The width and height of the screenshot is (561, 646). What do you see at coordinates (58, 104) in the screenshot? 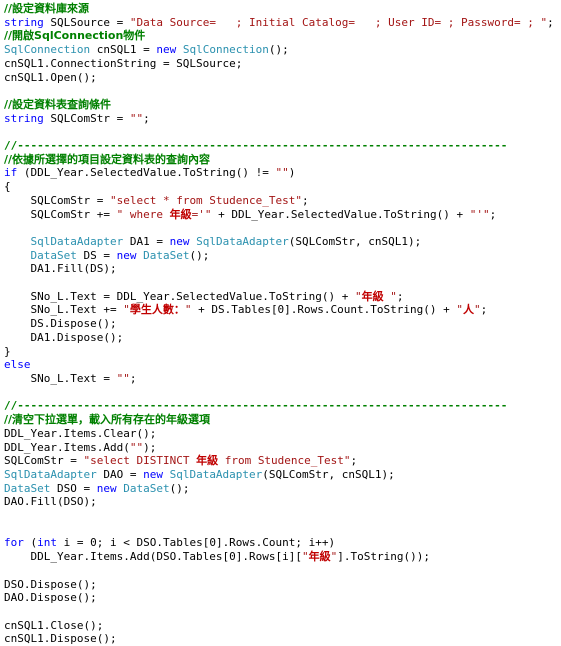
I see `code-token-comment: //設定資料表查詢條件` at bounding box center [58, 104].